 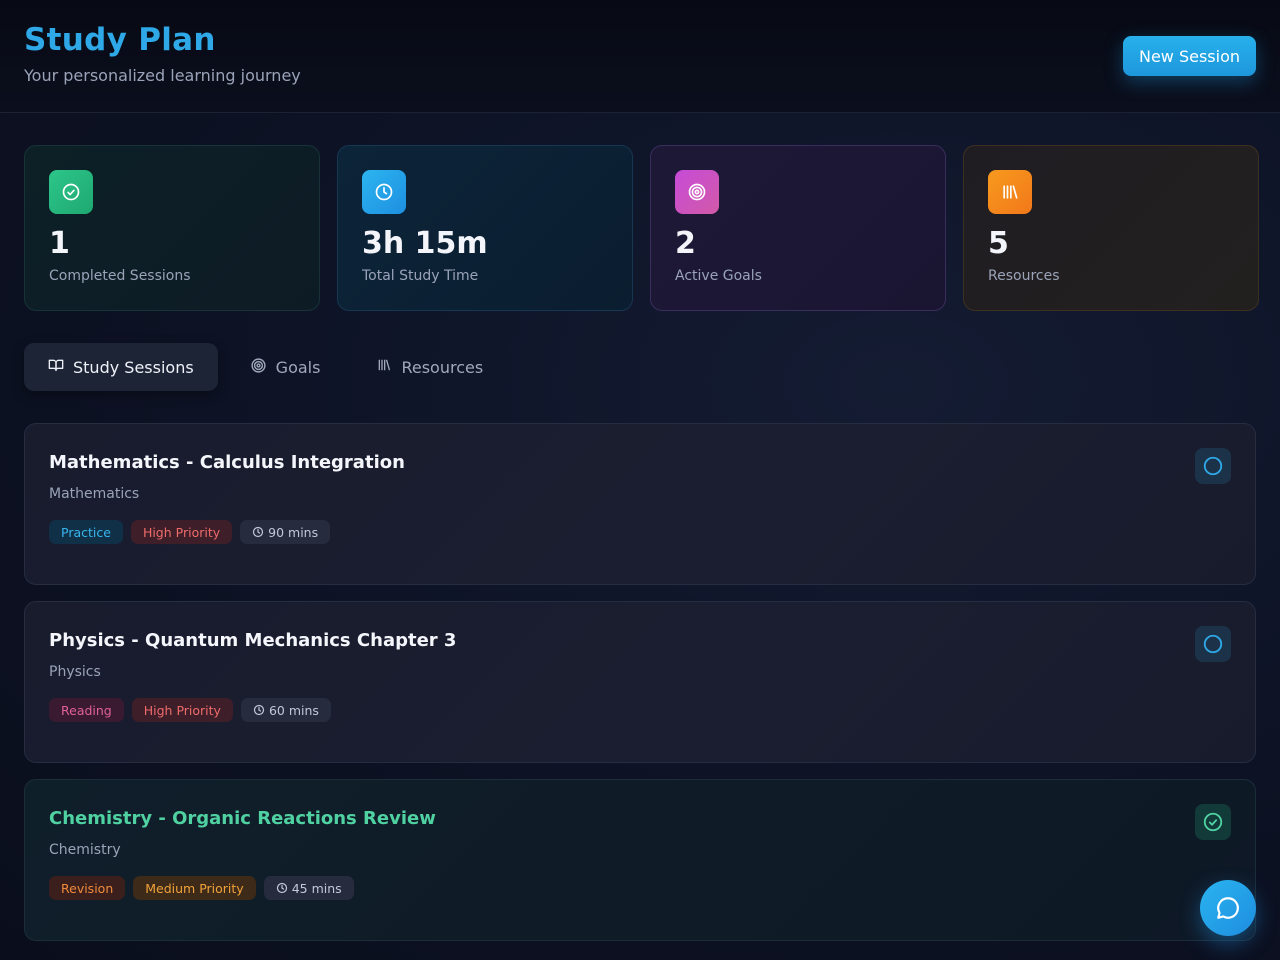 What do you see at coordinates (120, 40) in the screenshot?
I see `page-title: Study Plan` at bounding box center [120, 40].